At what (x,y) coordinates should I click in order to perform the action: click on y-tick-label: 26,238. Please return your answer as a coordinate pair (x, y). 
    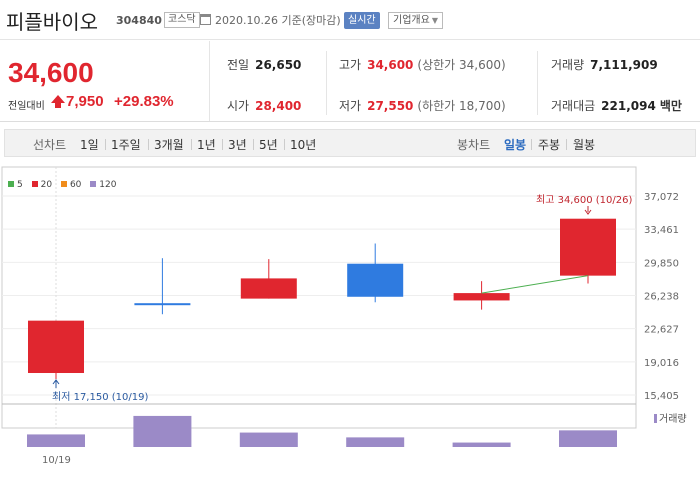
    Looking at the image, I should click on (661, 297).